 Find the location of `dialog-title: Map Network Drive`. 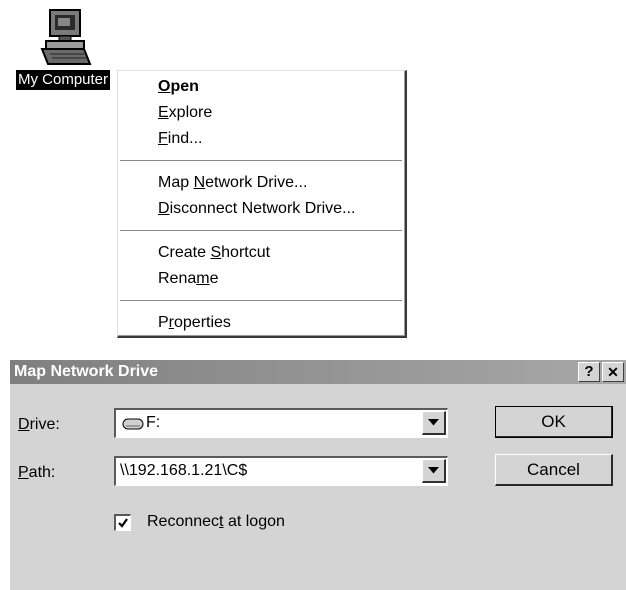

dialog-title: Map Network Drive is located at coordinates (86, 371).